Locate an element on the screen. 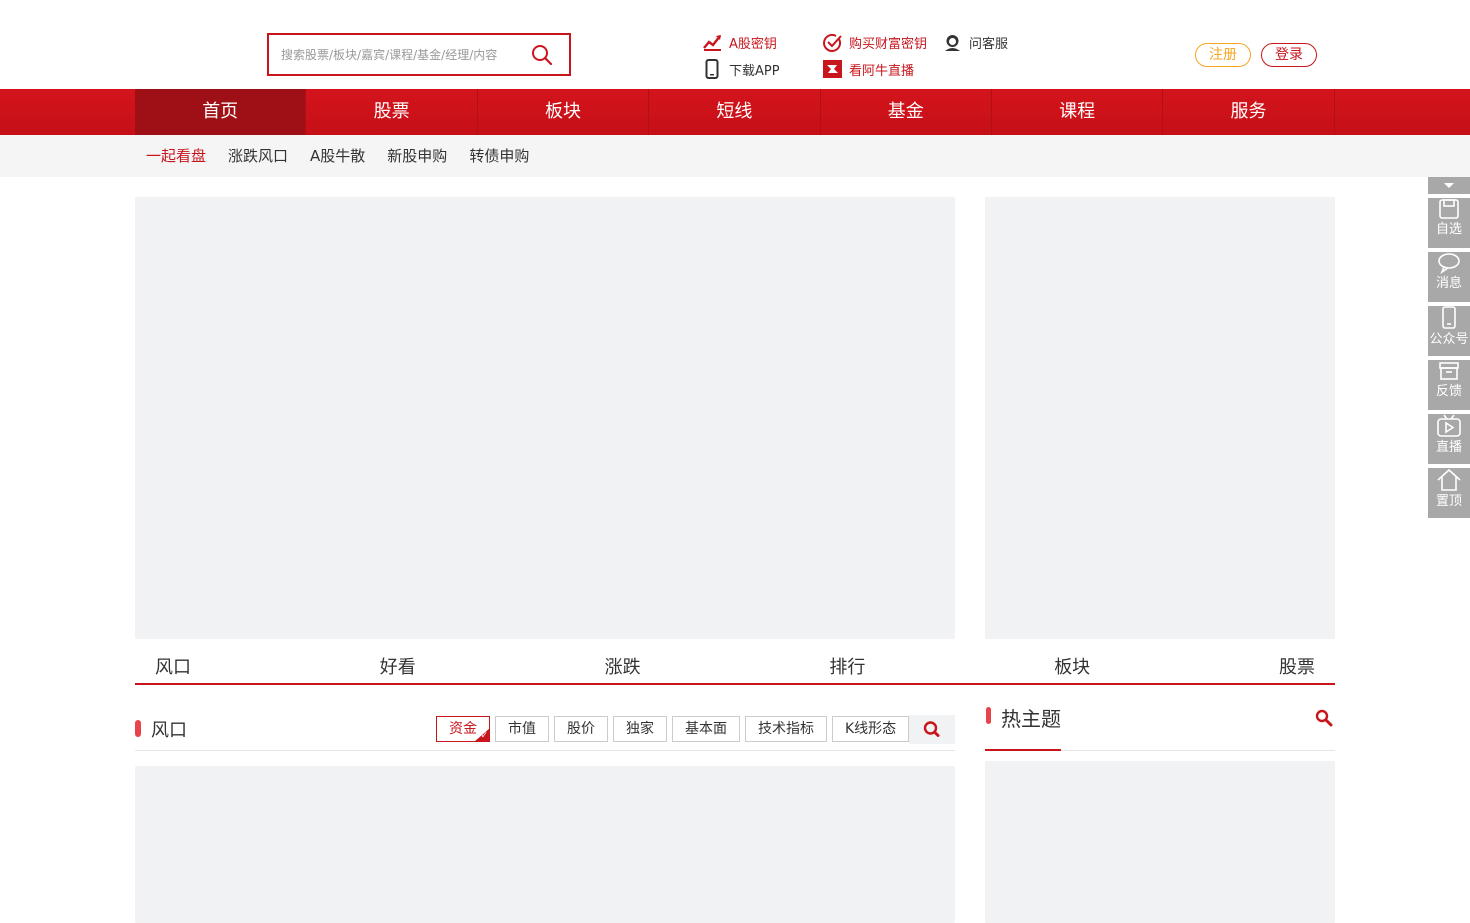 This screenshot has height=923, width=1470. buy-wealth-key-link: 购买财富密钥 is located at coordinates (874, 42).